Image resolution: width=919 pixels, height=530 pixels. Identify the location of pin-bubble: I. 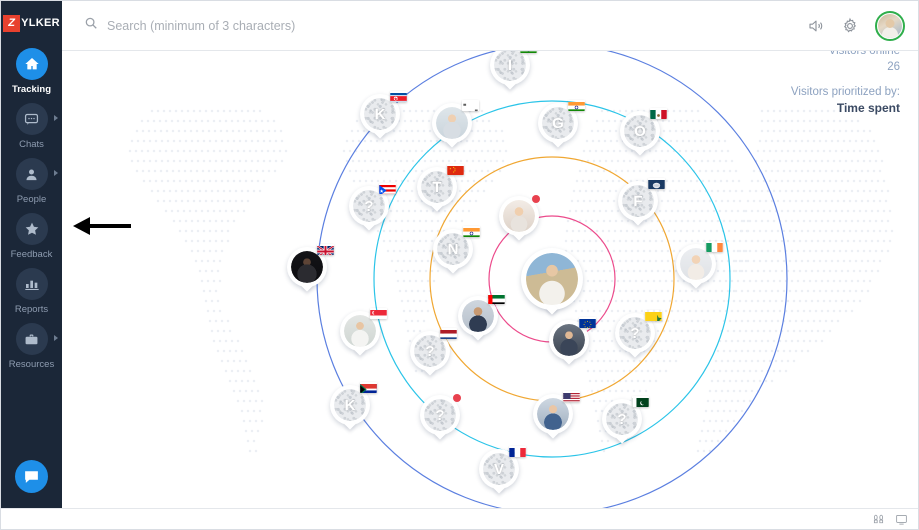
(510, 68).